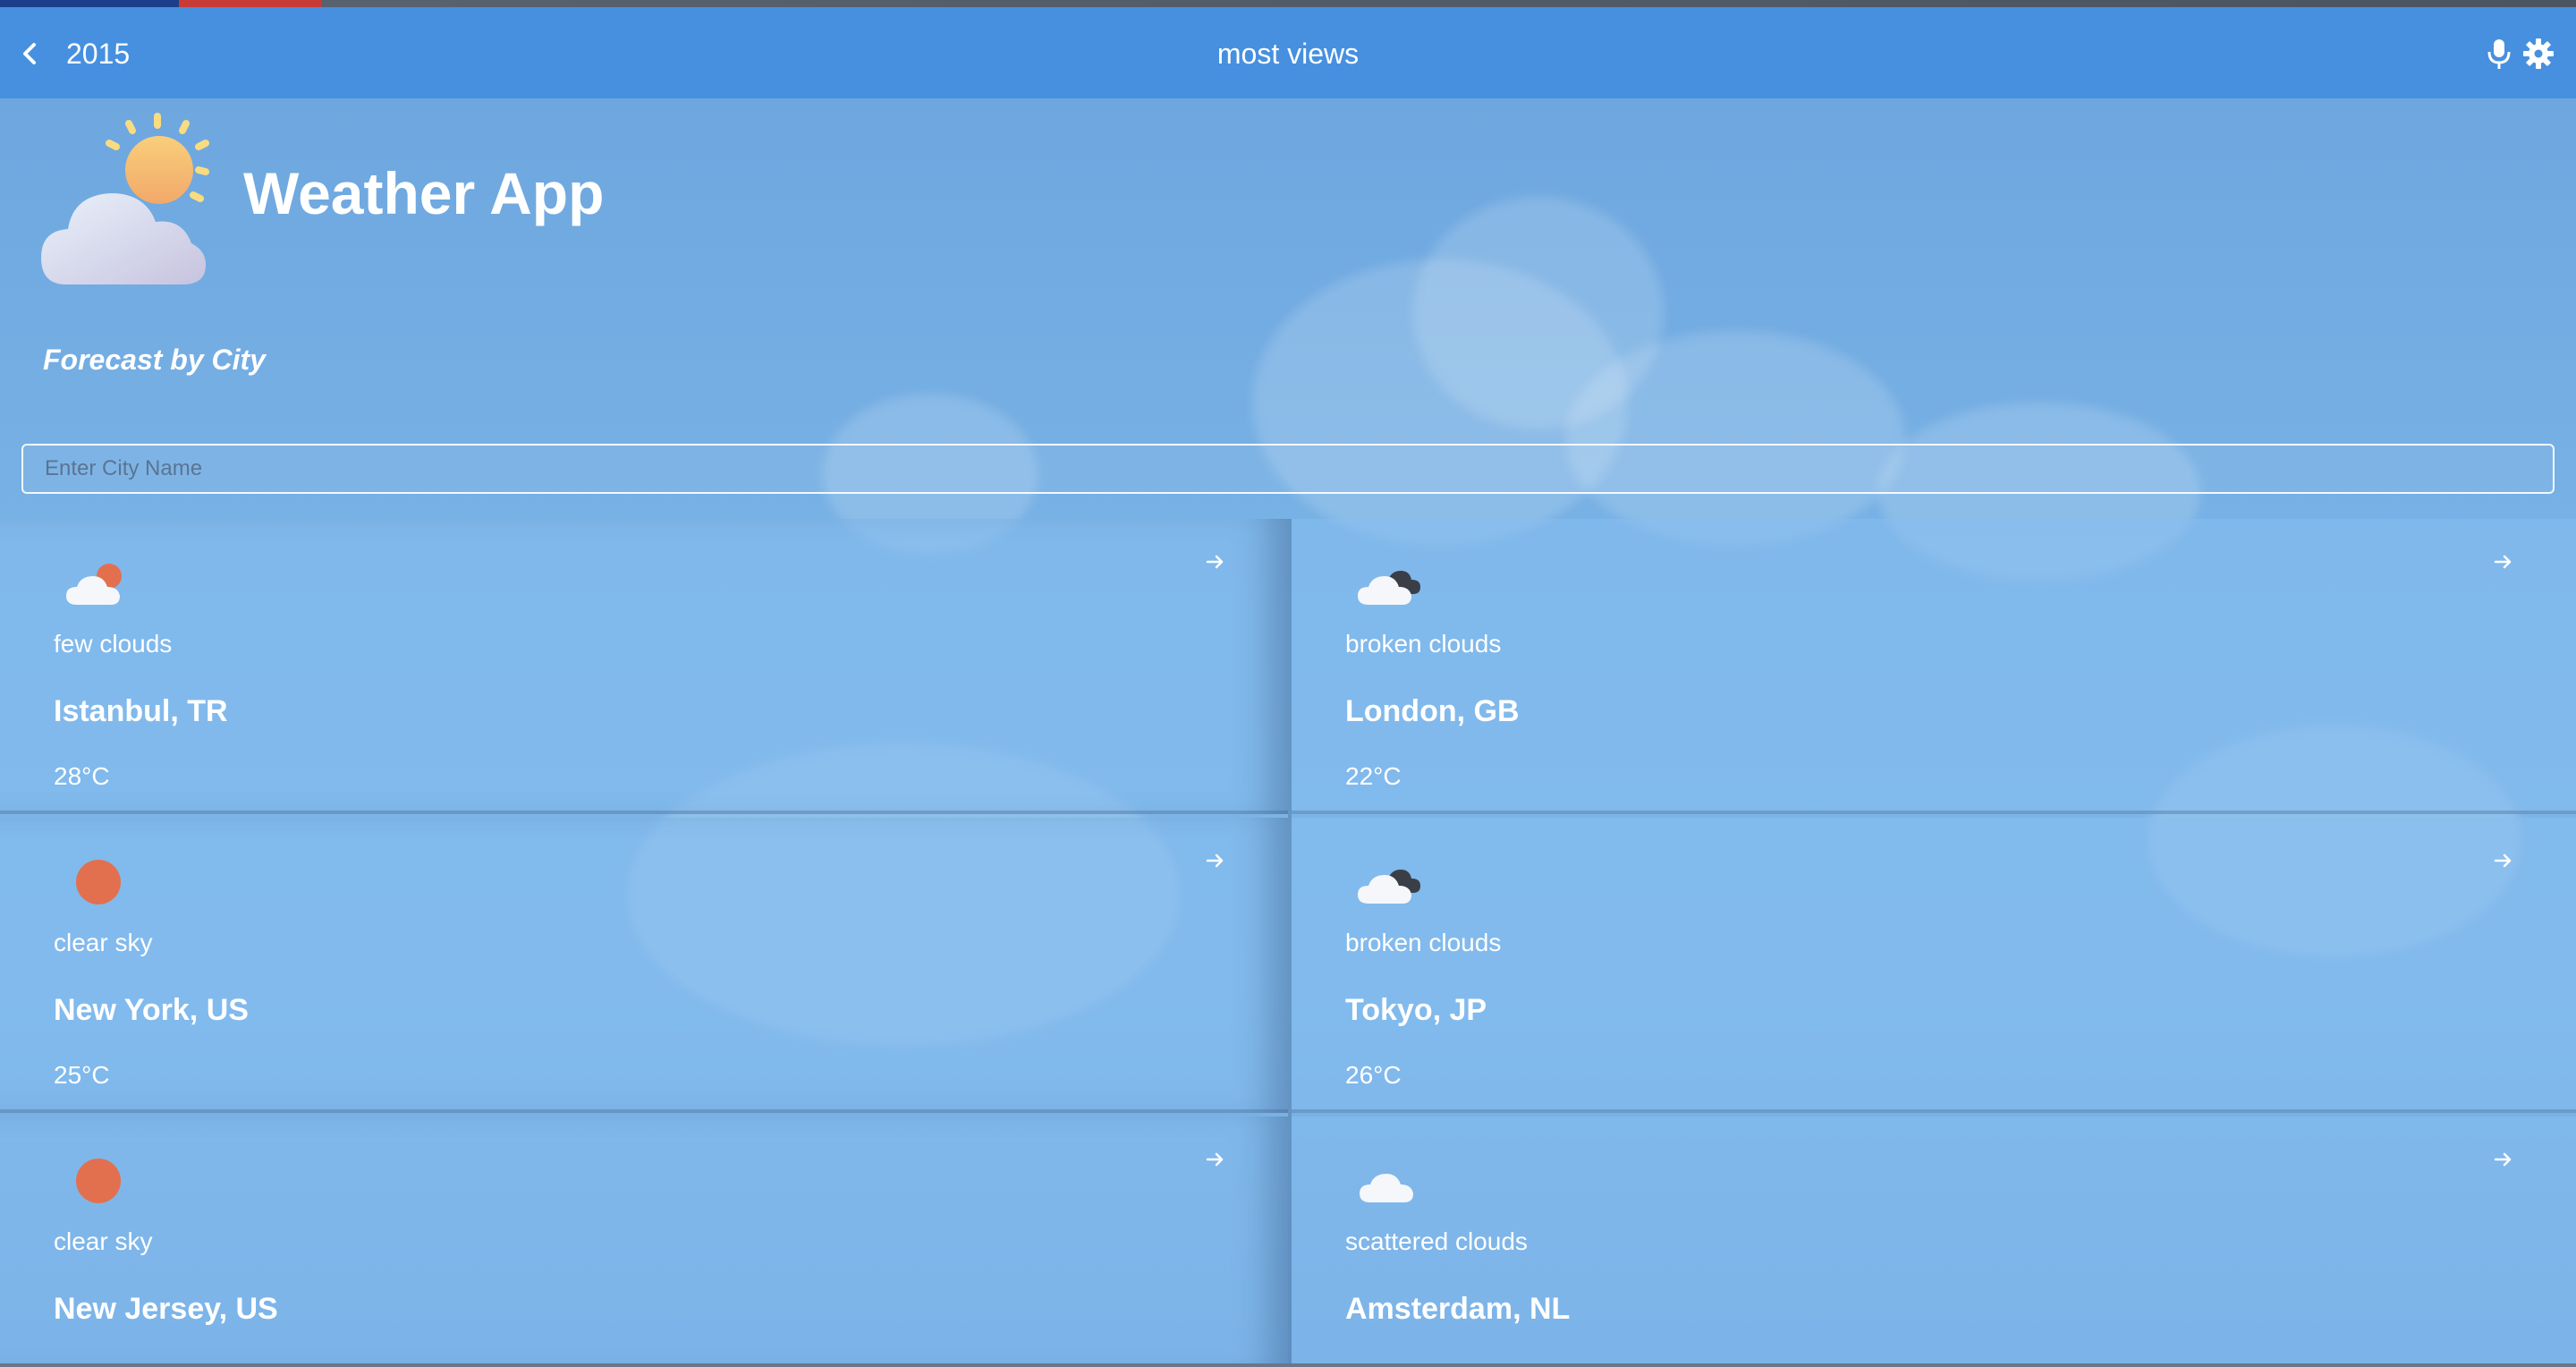  I want to click on weather-description: scattered clouds, so click(1436, 1241).